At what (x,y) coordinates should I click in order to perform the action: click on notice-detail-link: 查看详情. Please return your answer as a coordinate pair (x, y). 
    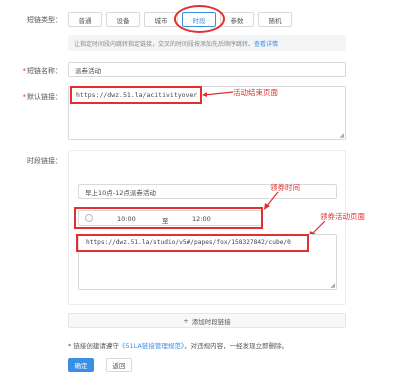
    Looking at the image, I should click on (266, 43).